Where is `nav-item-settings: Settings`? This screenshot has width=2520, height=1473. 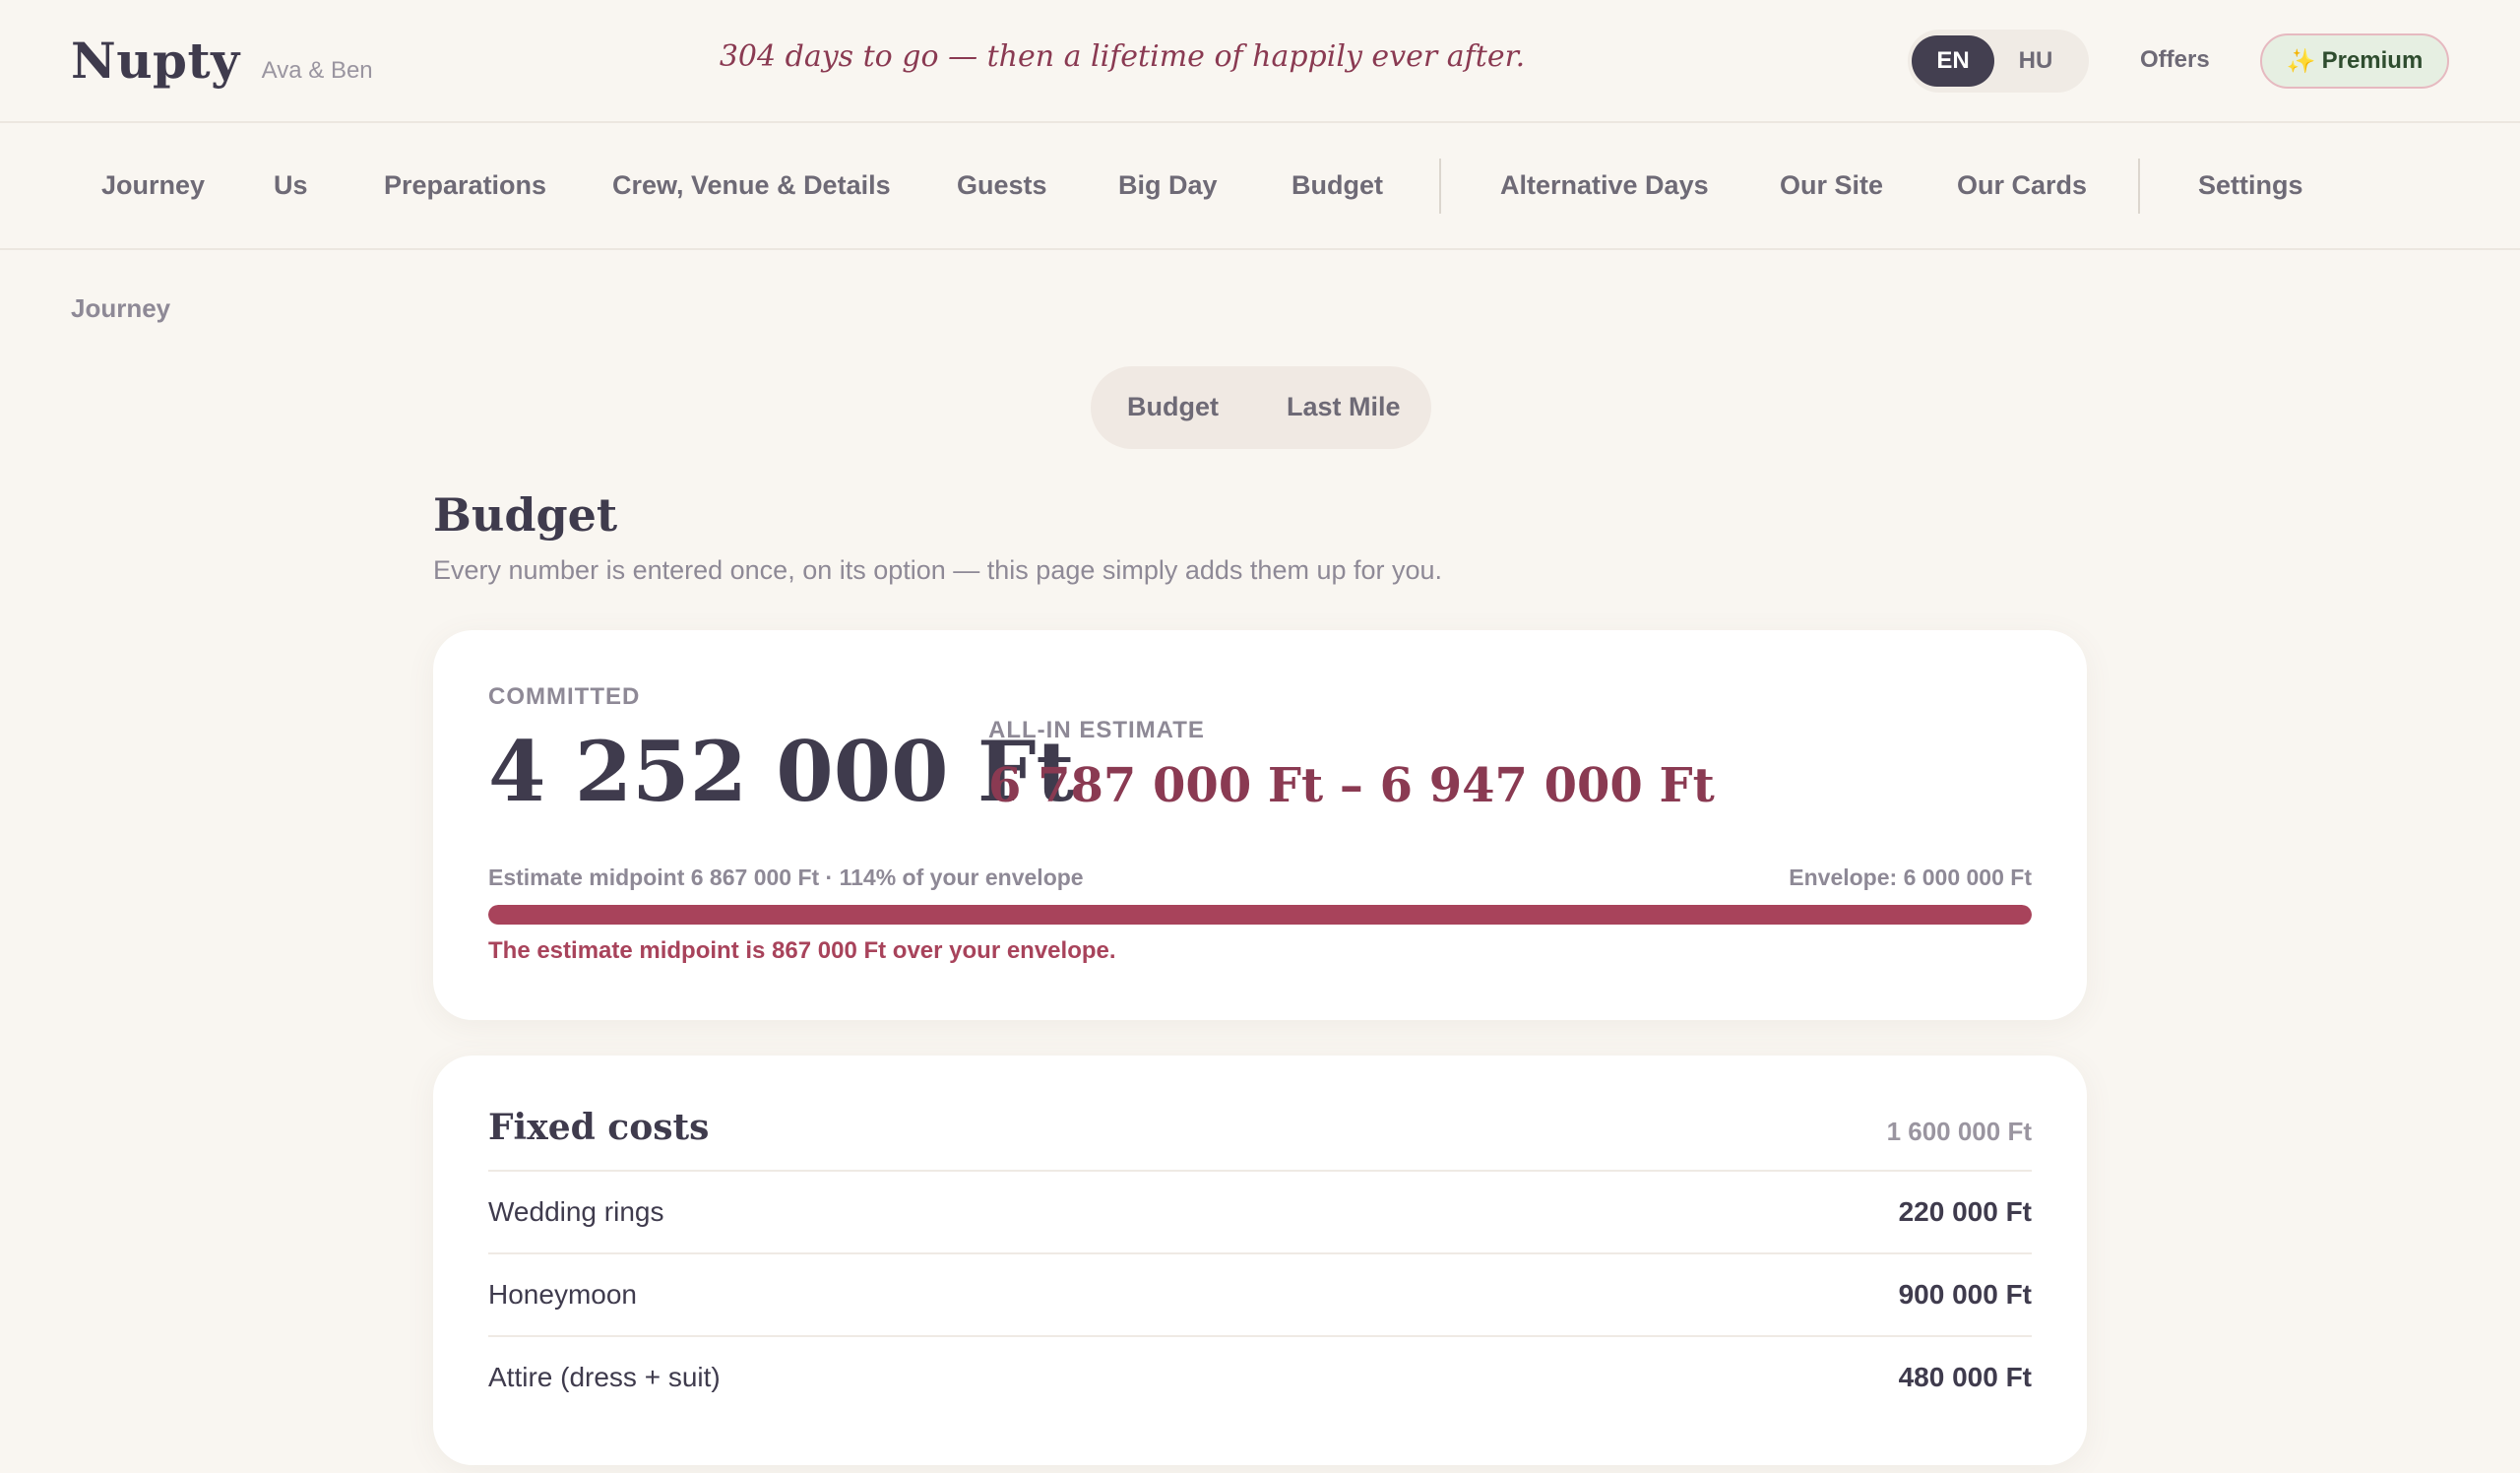 nav-item-settings: Settings is located at coordinates (2250, 185).